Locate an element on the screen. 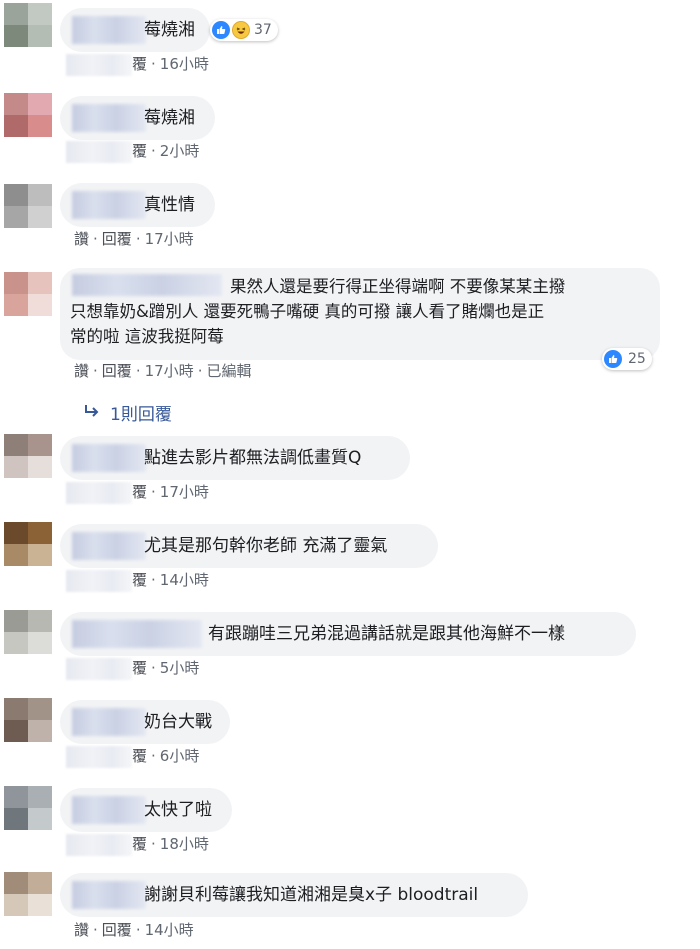  edited-label: 已編輯 is located at coordinates (228, 371).